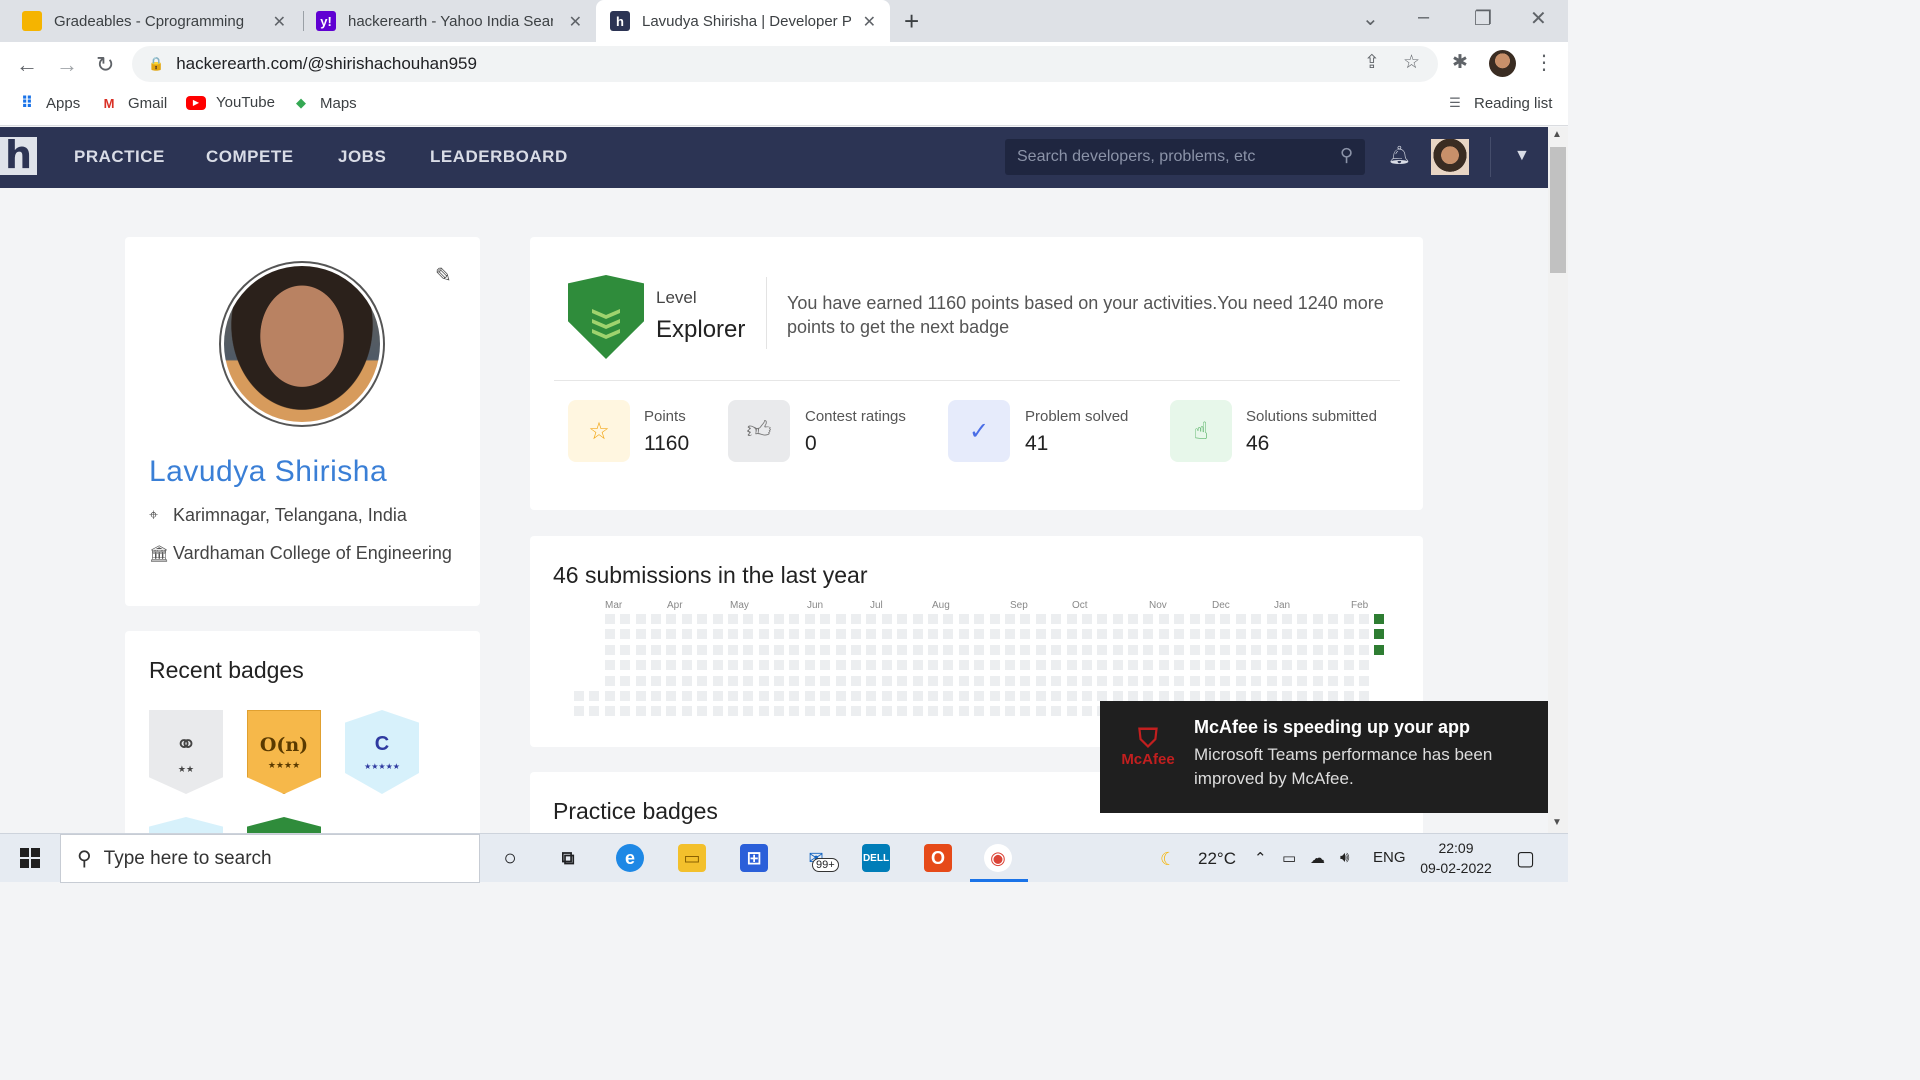 The width and height of the screenshot is (1920, 1080). I want to click on c-icon: C, so click(382, 744).